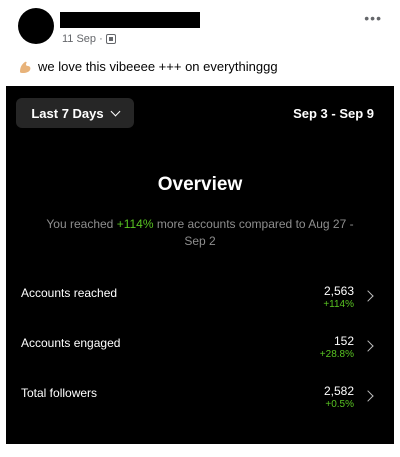  Describe the element at coordinates (200, 184) in the screenshot. I see `overview-title: Overview` at that location.